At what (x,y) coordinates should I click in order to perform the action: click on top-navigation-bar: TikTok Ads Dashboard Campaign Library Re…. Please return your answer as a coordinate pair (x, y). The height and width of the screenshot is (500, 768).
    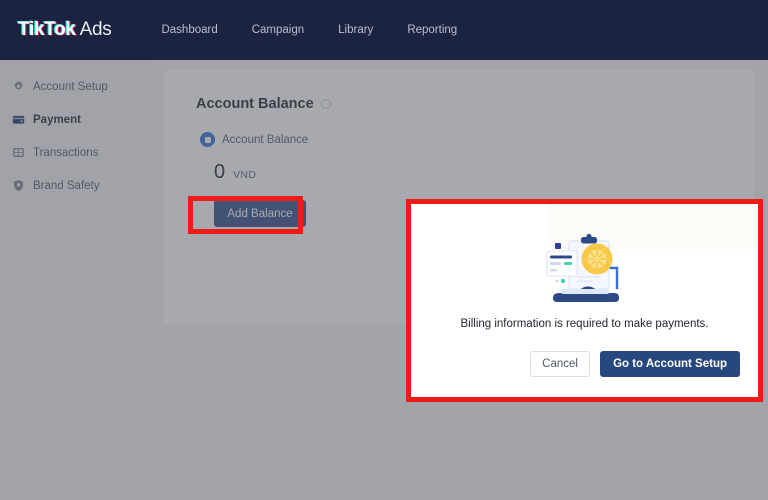
    Looking at the image, I should click on (384, 30).